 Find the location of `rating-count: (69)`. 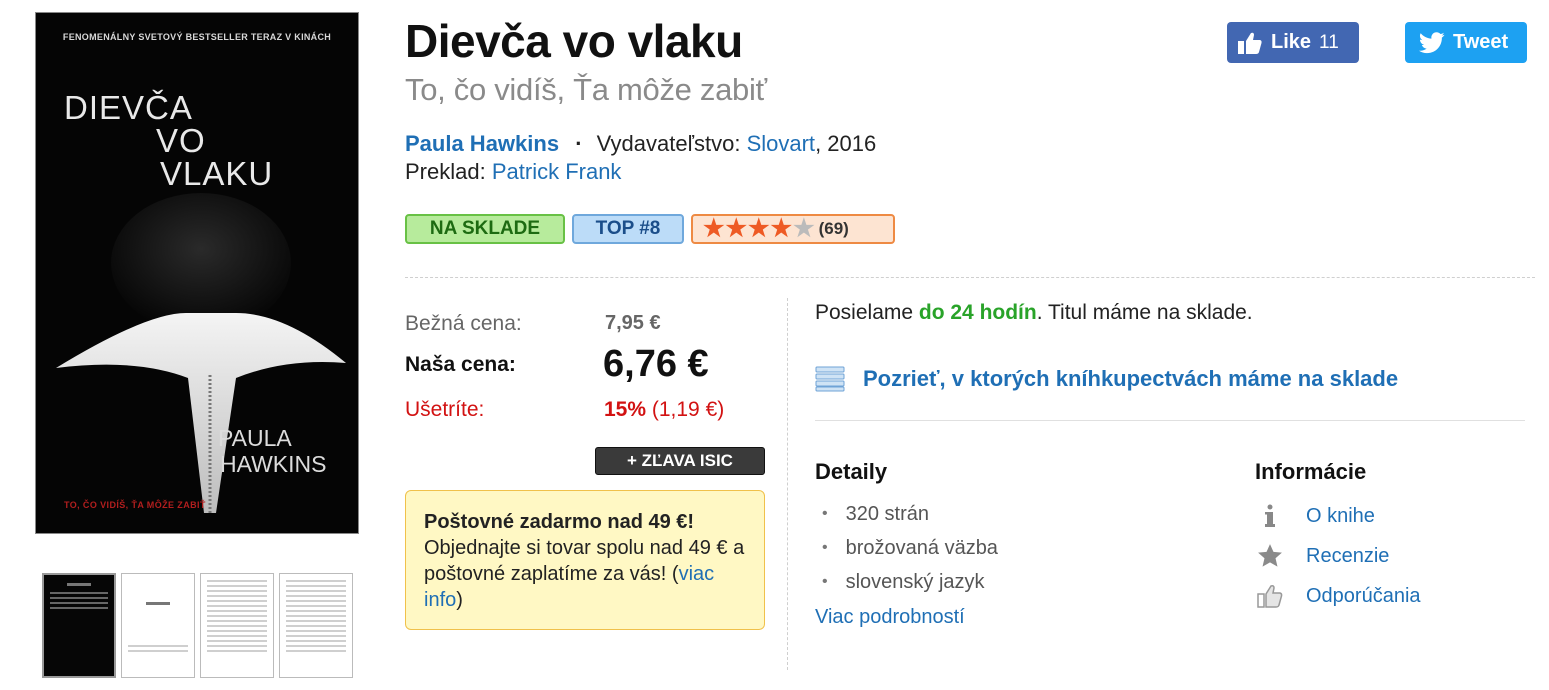

rating-count: (69) is located at coordinates (833, 228).